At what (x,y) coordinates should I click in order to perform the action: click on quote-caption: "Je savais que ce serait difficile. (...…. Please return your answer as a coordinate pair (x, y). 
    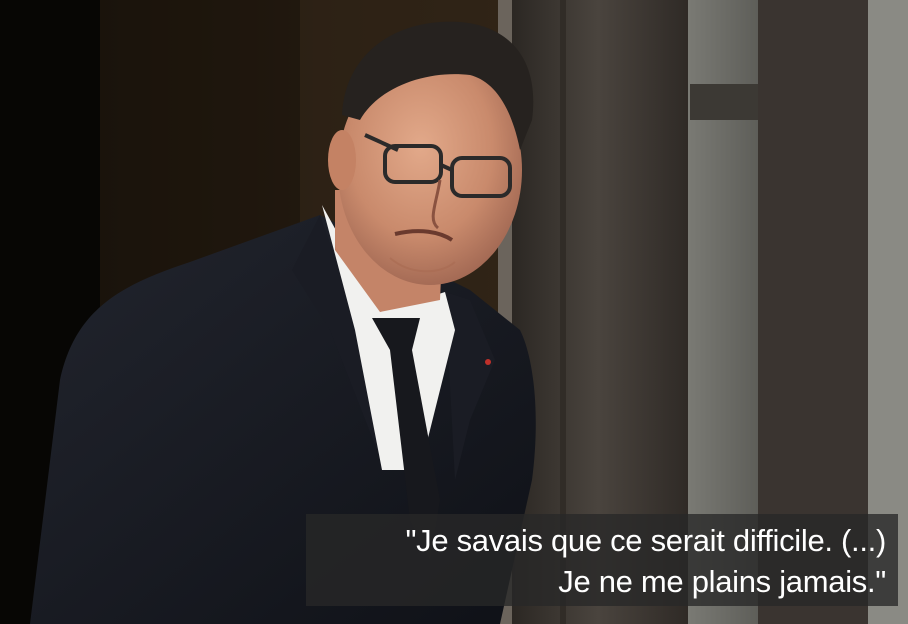
    Looking at the image, I should click on (602, 560).